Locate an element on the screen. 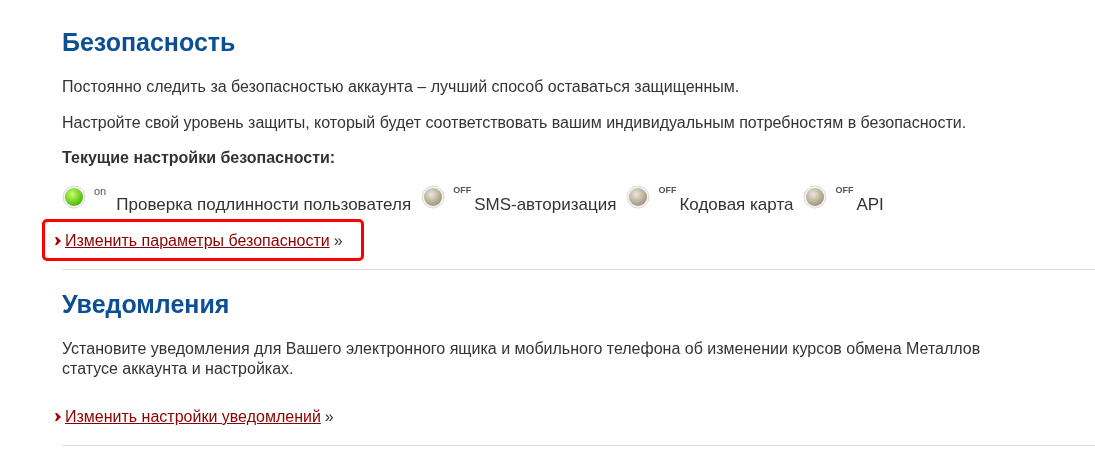 This screenshot has width=1095, height=473. settings-link: Изменить параметры безопасности is located at coordinates (197, 241).